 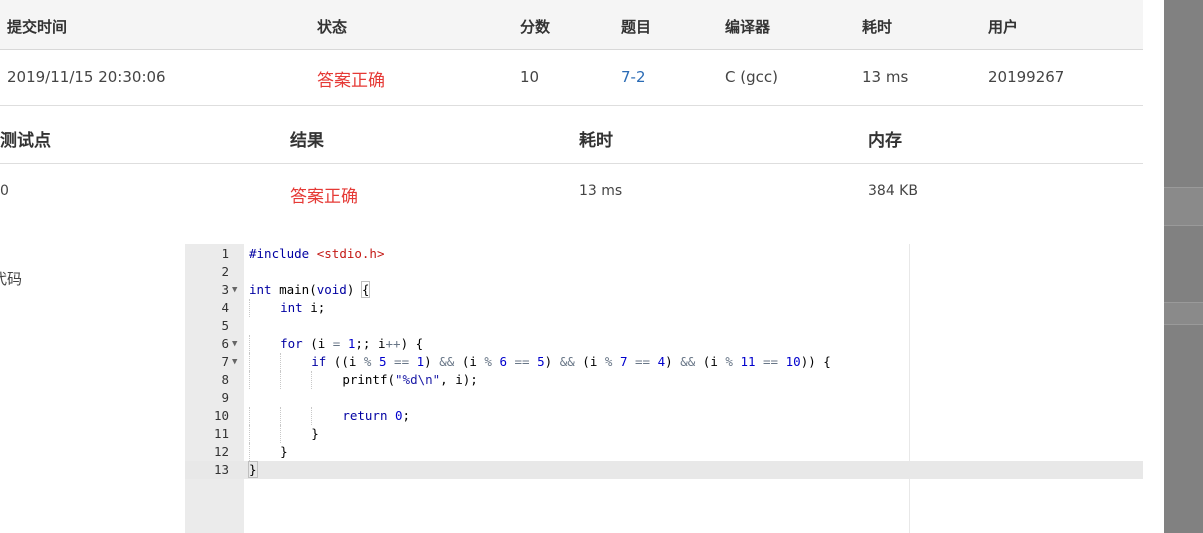 I want to click on header-submit-time: 提交时间, so click(x=37, y=27).